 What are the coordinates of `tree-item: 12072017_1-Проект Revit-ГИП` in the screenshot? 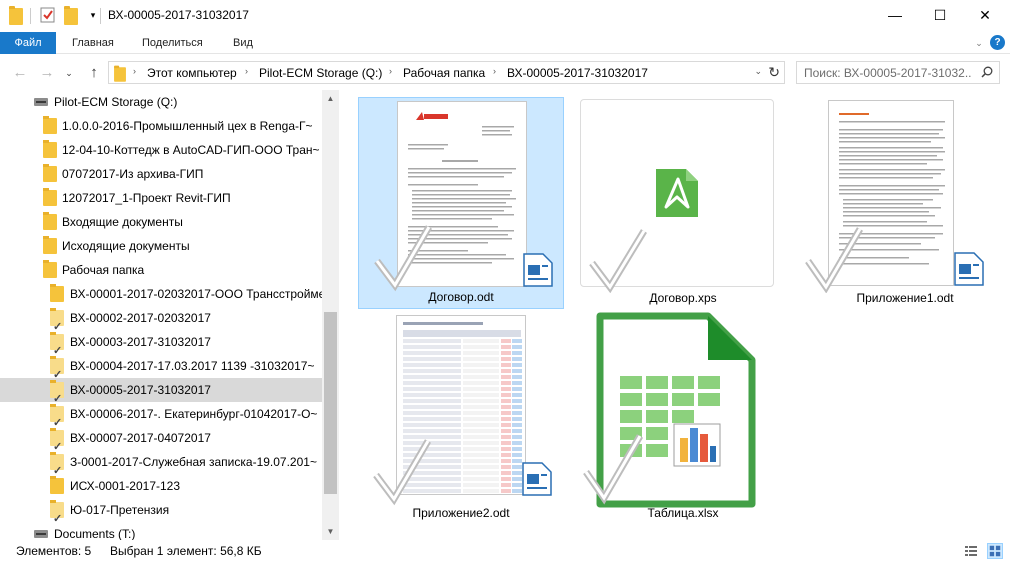 It's located at (161, 198).